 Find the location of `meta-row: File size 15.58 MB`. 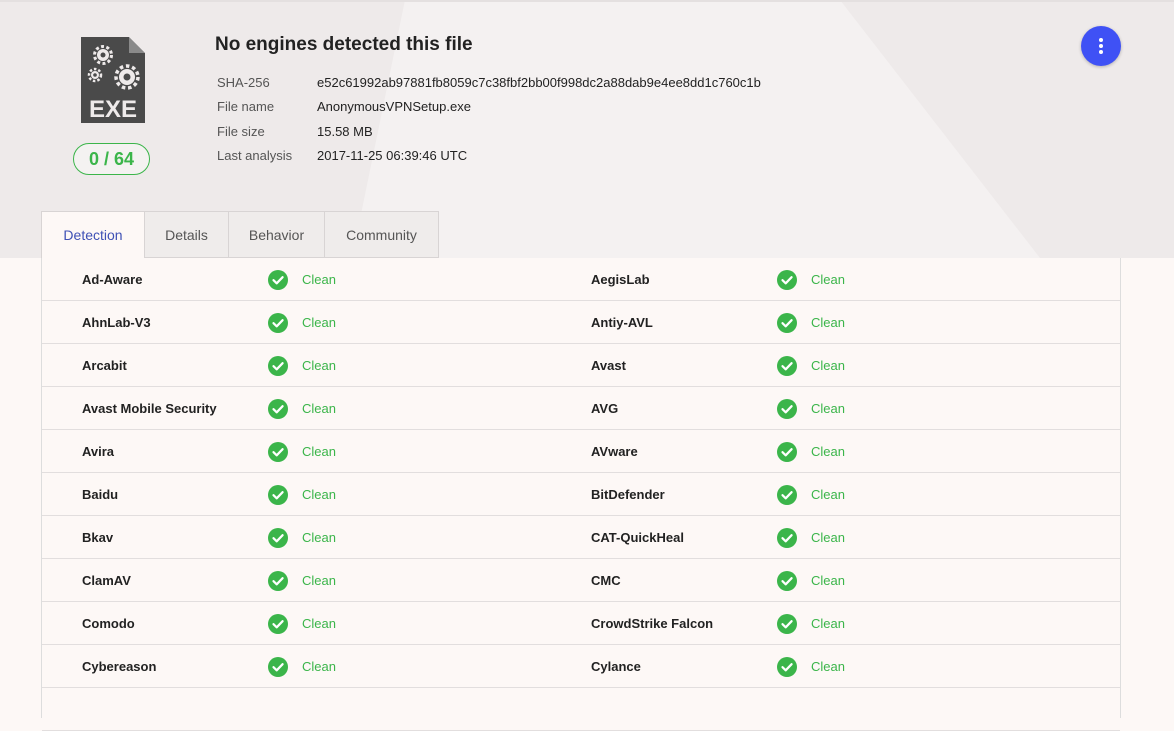

meta-row: File size 15.58 MB is located at coordinates (489, 131).